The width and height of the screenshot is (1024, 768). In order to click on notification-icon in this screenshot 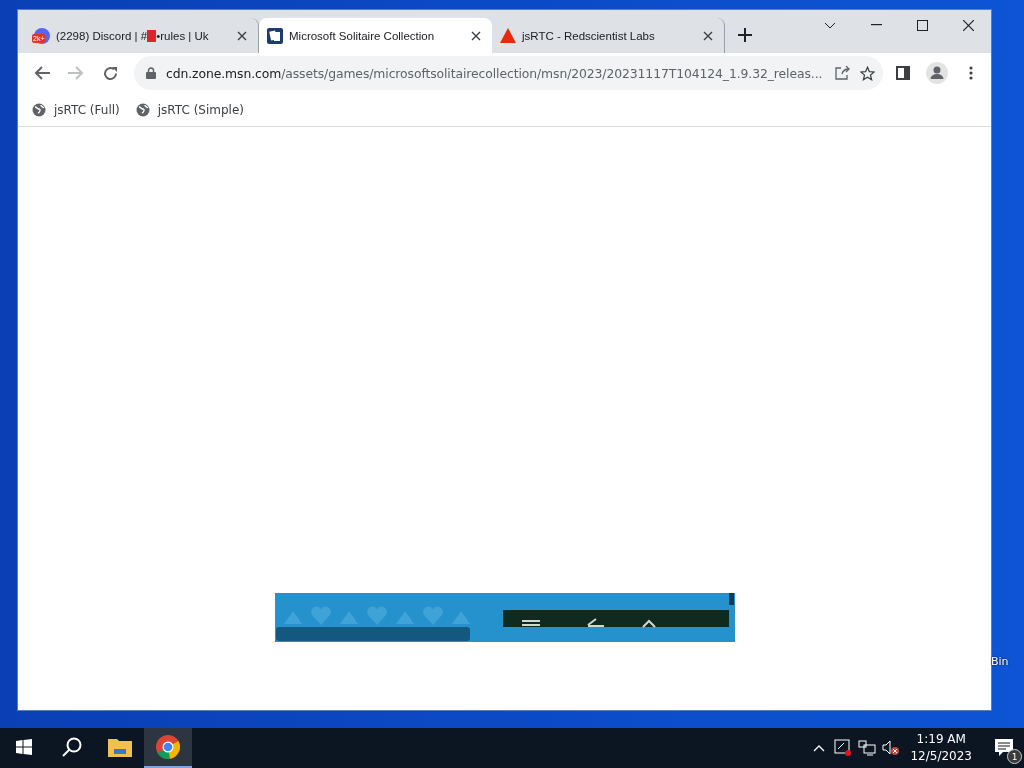, I will do `click(1004, 748)`.